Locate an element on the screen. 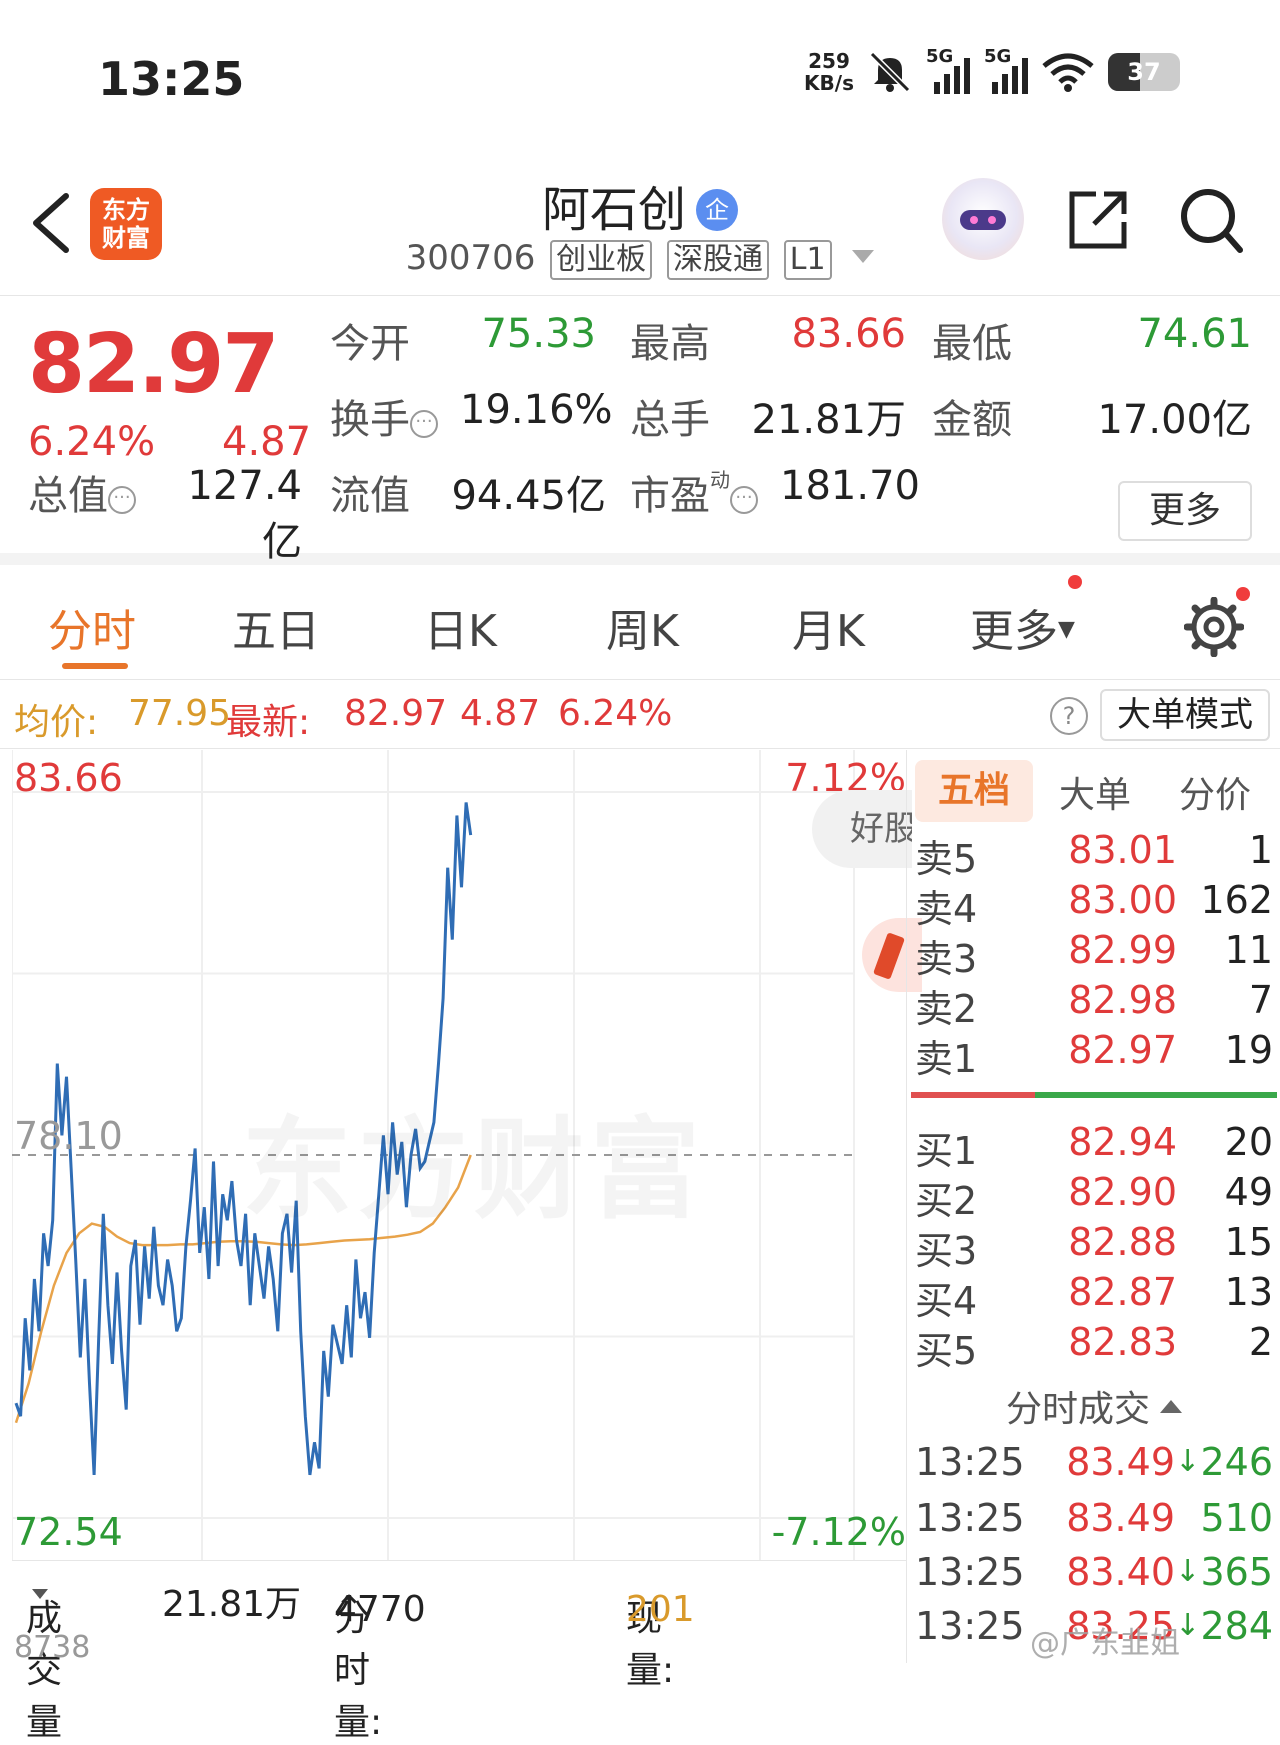 The height and width of the screenshot is (1745, 1280). mktcap-label: 总值 ··· is located at coordinates (82, 492).